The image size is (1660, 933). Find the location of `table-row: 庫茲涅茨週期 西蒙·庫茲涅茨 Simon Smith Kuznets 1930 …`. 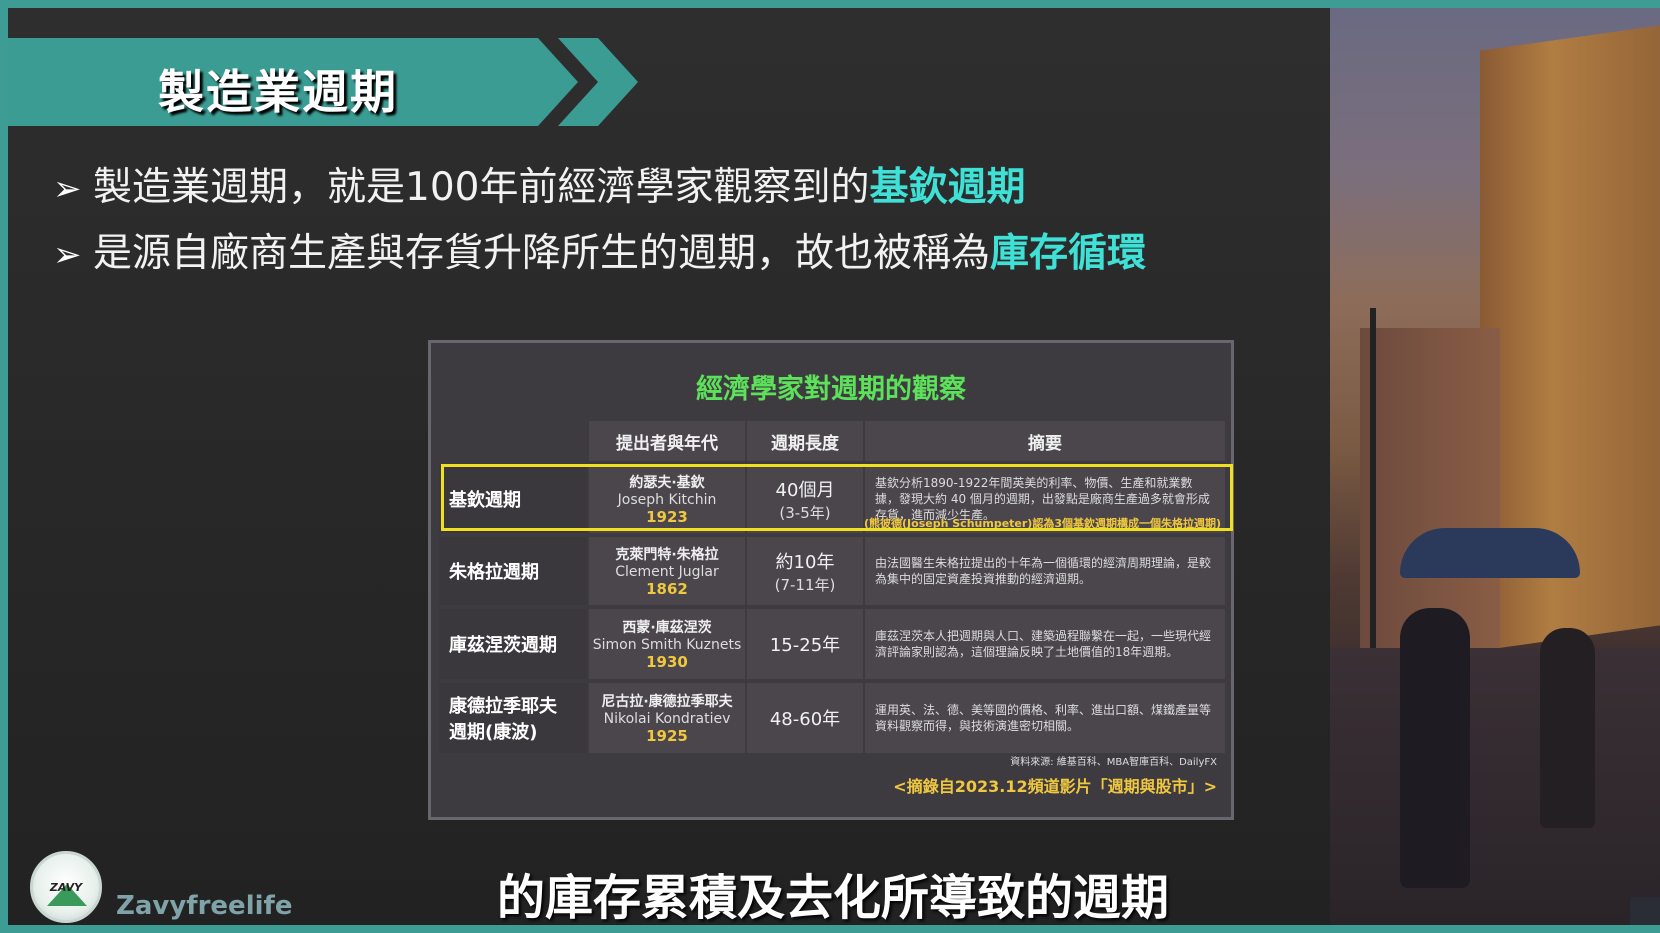

table-row: 庫茲涅茨週期 西蒙·庫茲涅茨 Simon Smith Kuznets 1930 … is located at coordinates (832, 644).